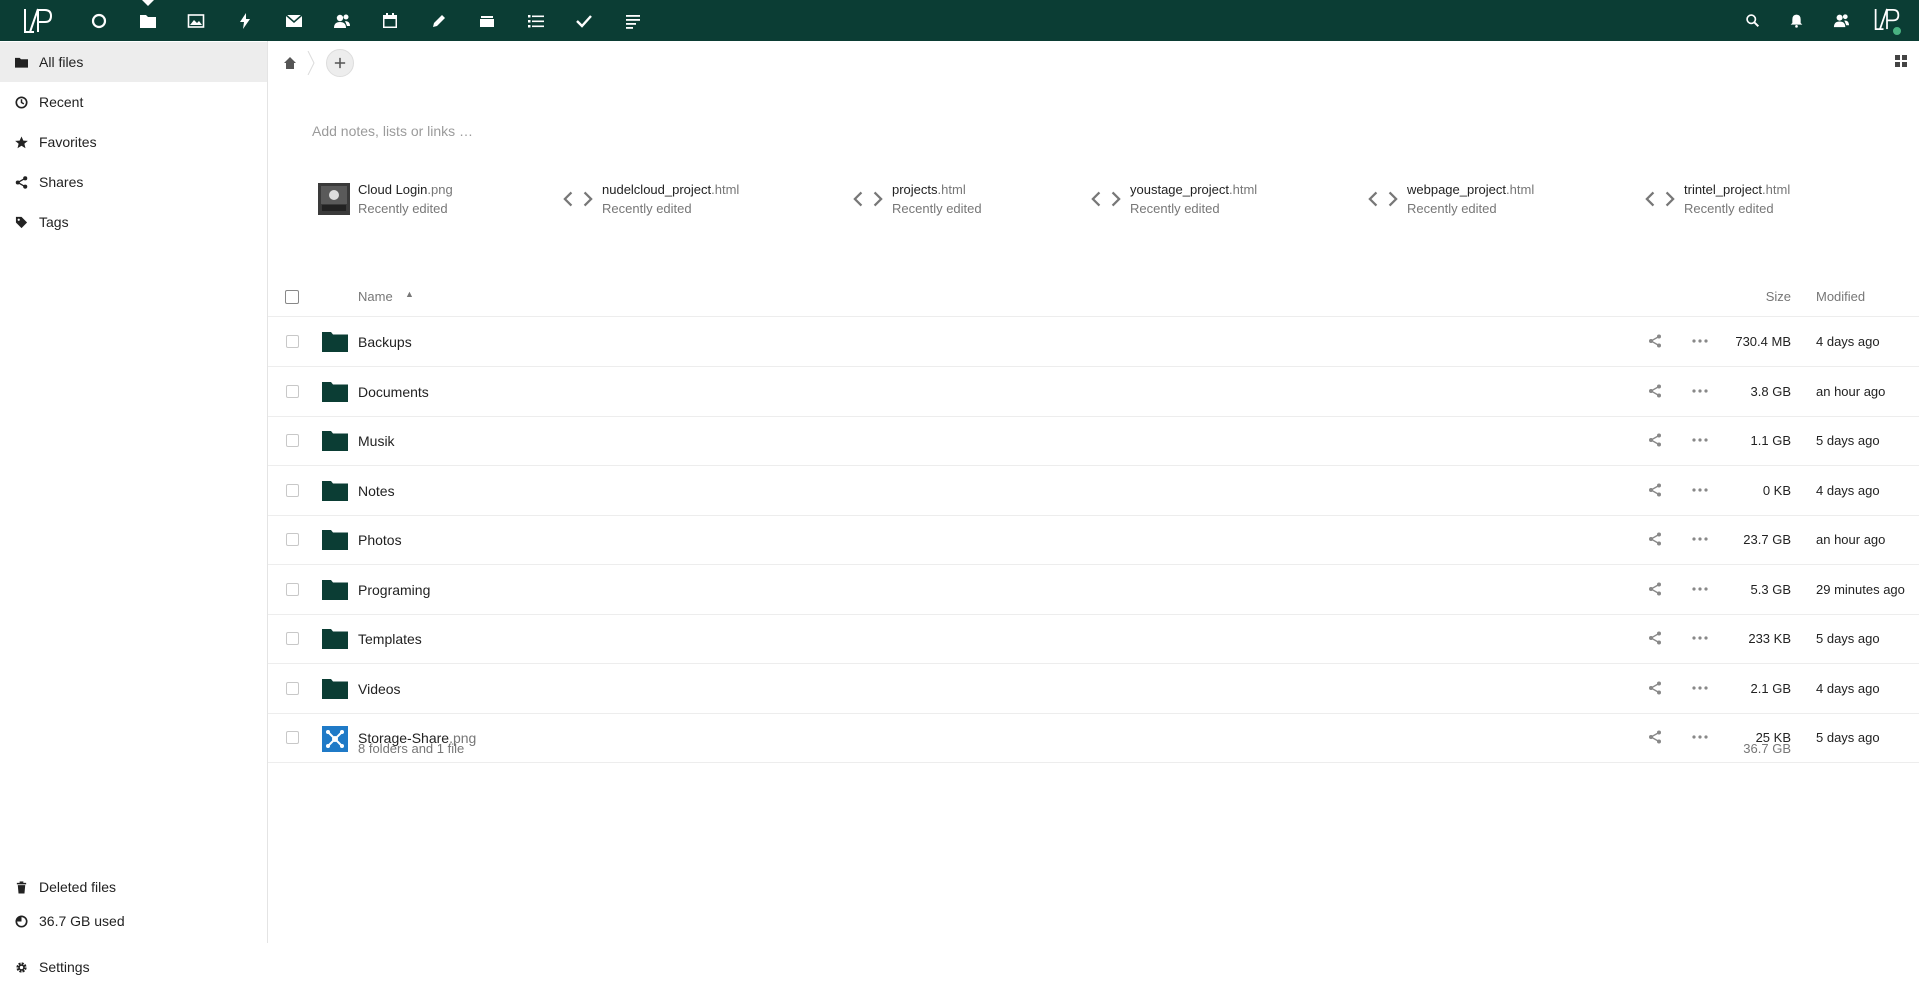  What do you see at coordinates (133, 222) in the screenshot?
I see `sidebar-item-tags: Tags` at bounding box center [133, 222].